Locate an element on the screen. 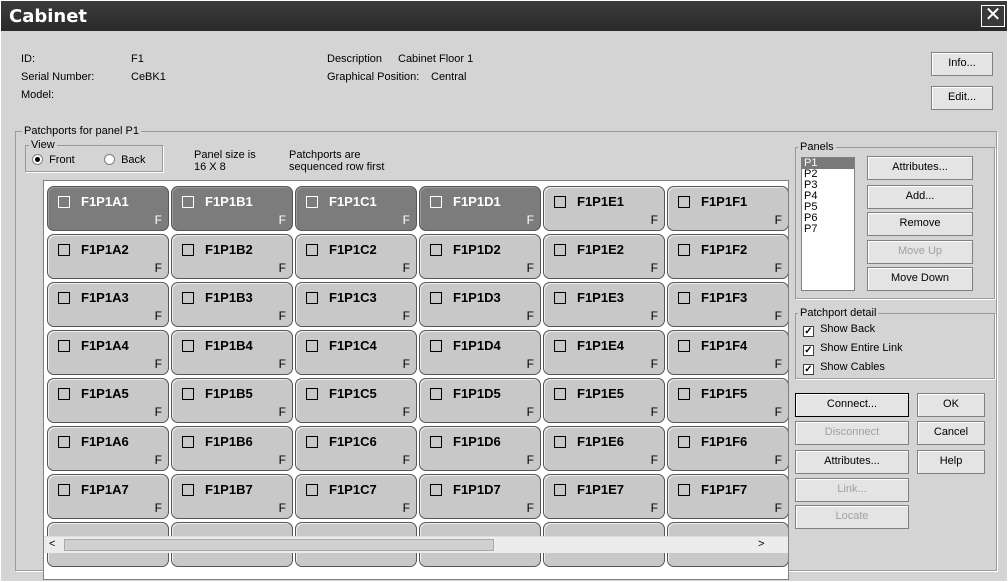  patchport-tile: F1P1A5 F is located at coordinates (108, 400).